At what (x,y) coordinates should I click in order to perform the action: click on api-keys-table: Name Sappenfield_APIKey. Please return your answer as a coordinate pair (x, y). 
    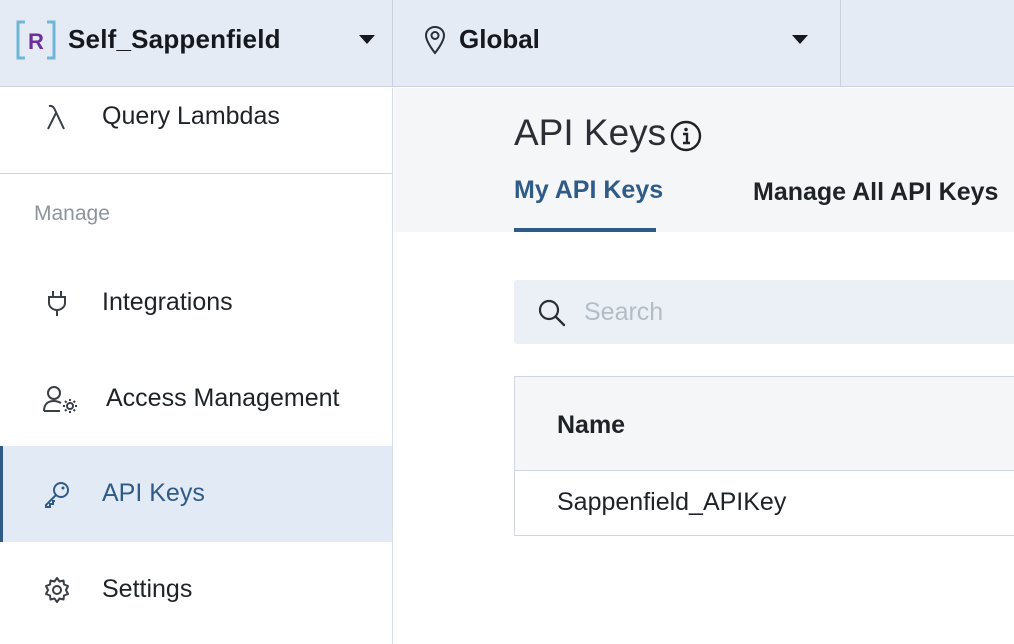
    Looking at the image, I should click on (764, 456).